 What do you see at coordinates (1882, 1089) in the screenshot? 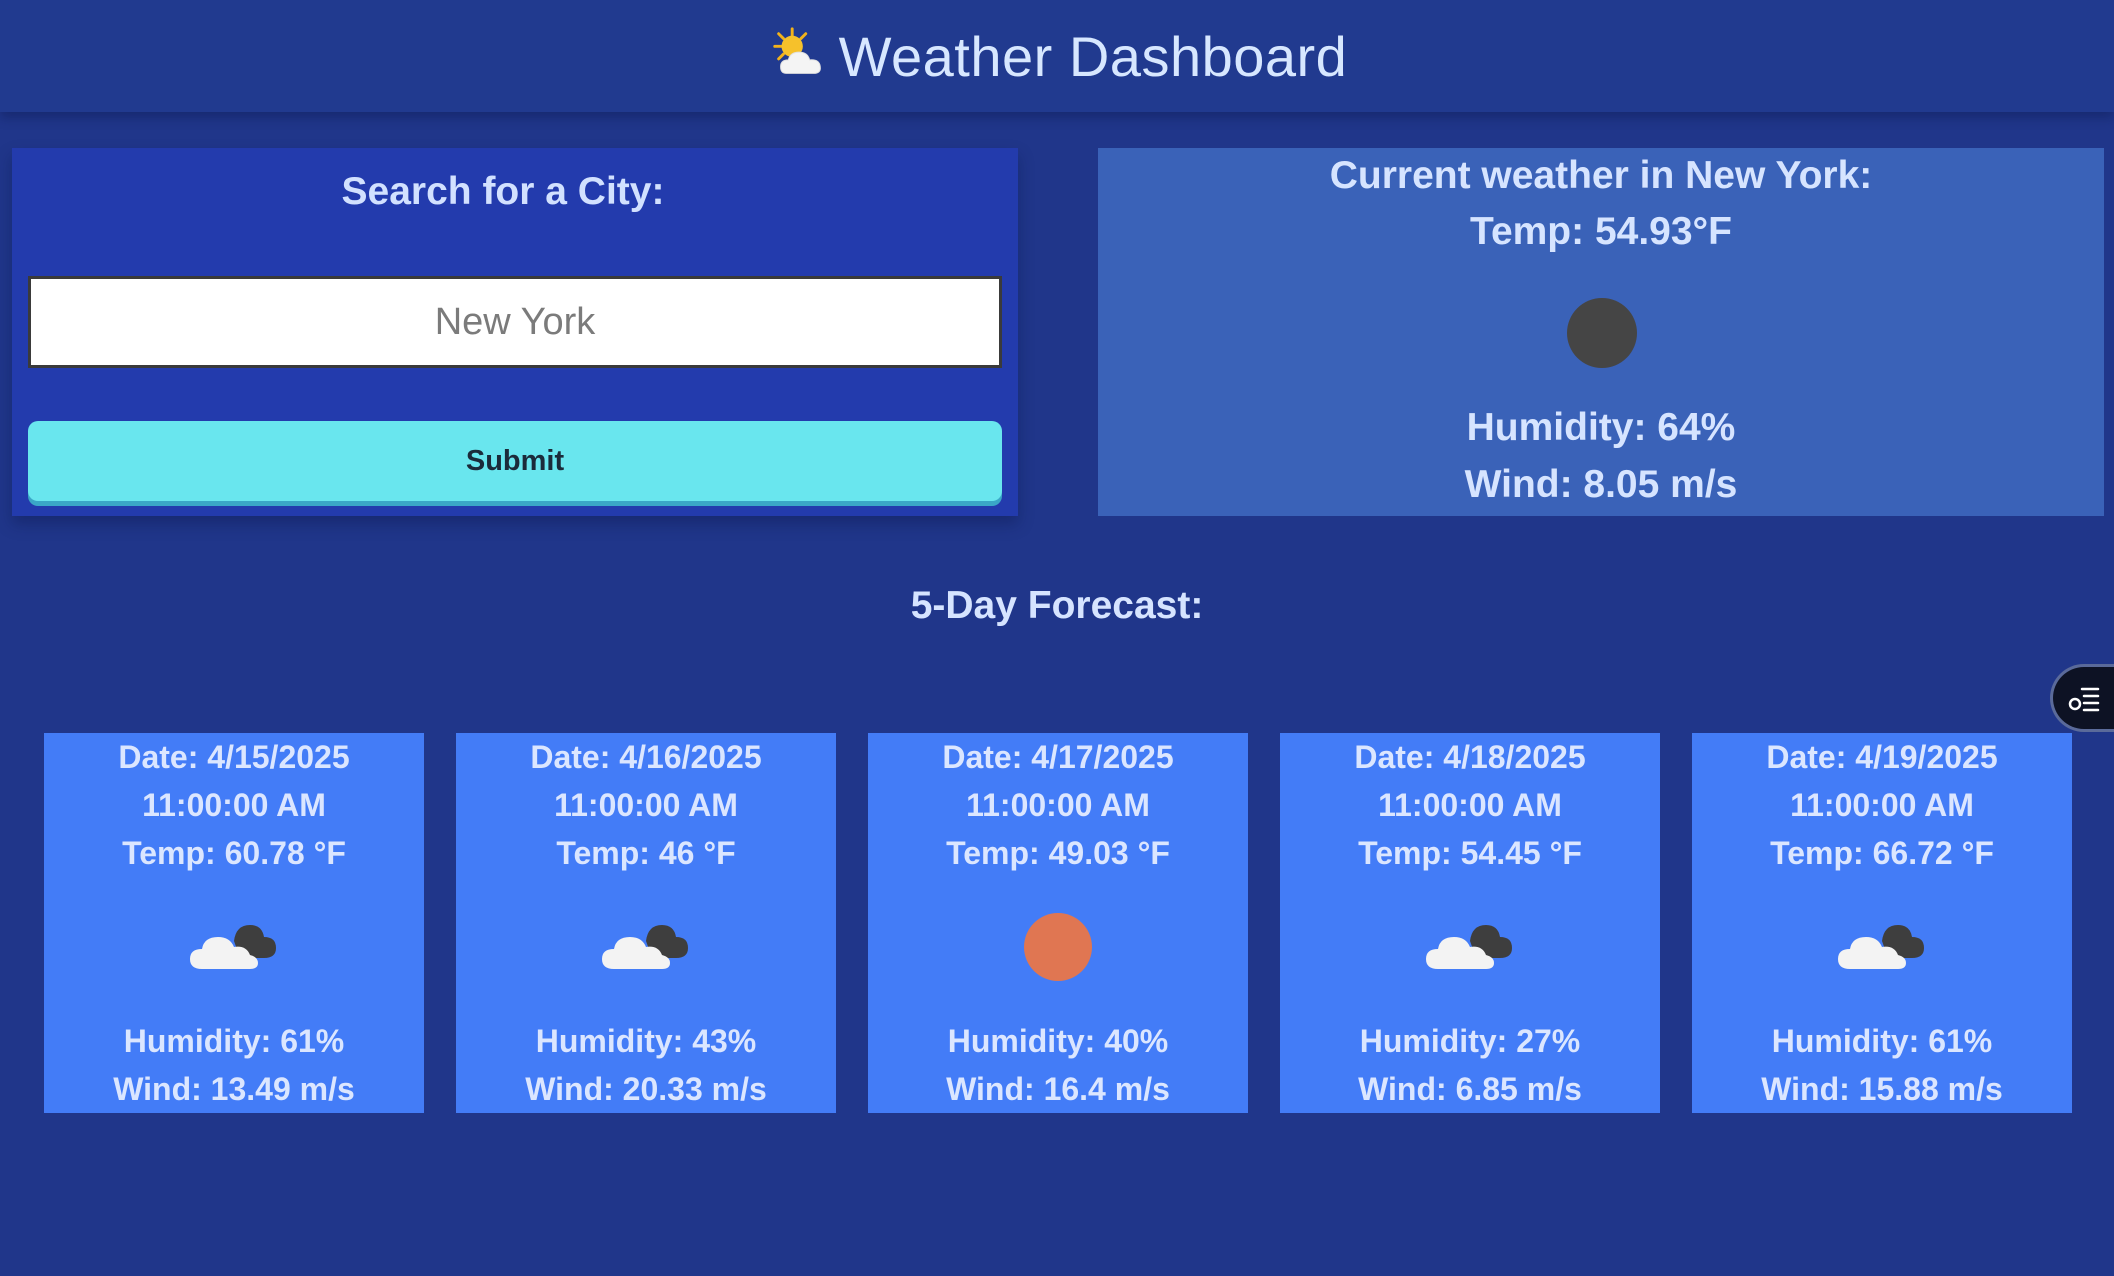
I see `forecast-wind: Wind: 15.88 m/s` at bounding box center [1882, 1089].